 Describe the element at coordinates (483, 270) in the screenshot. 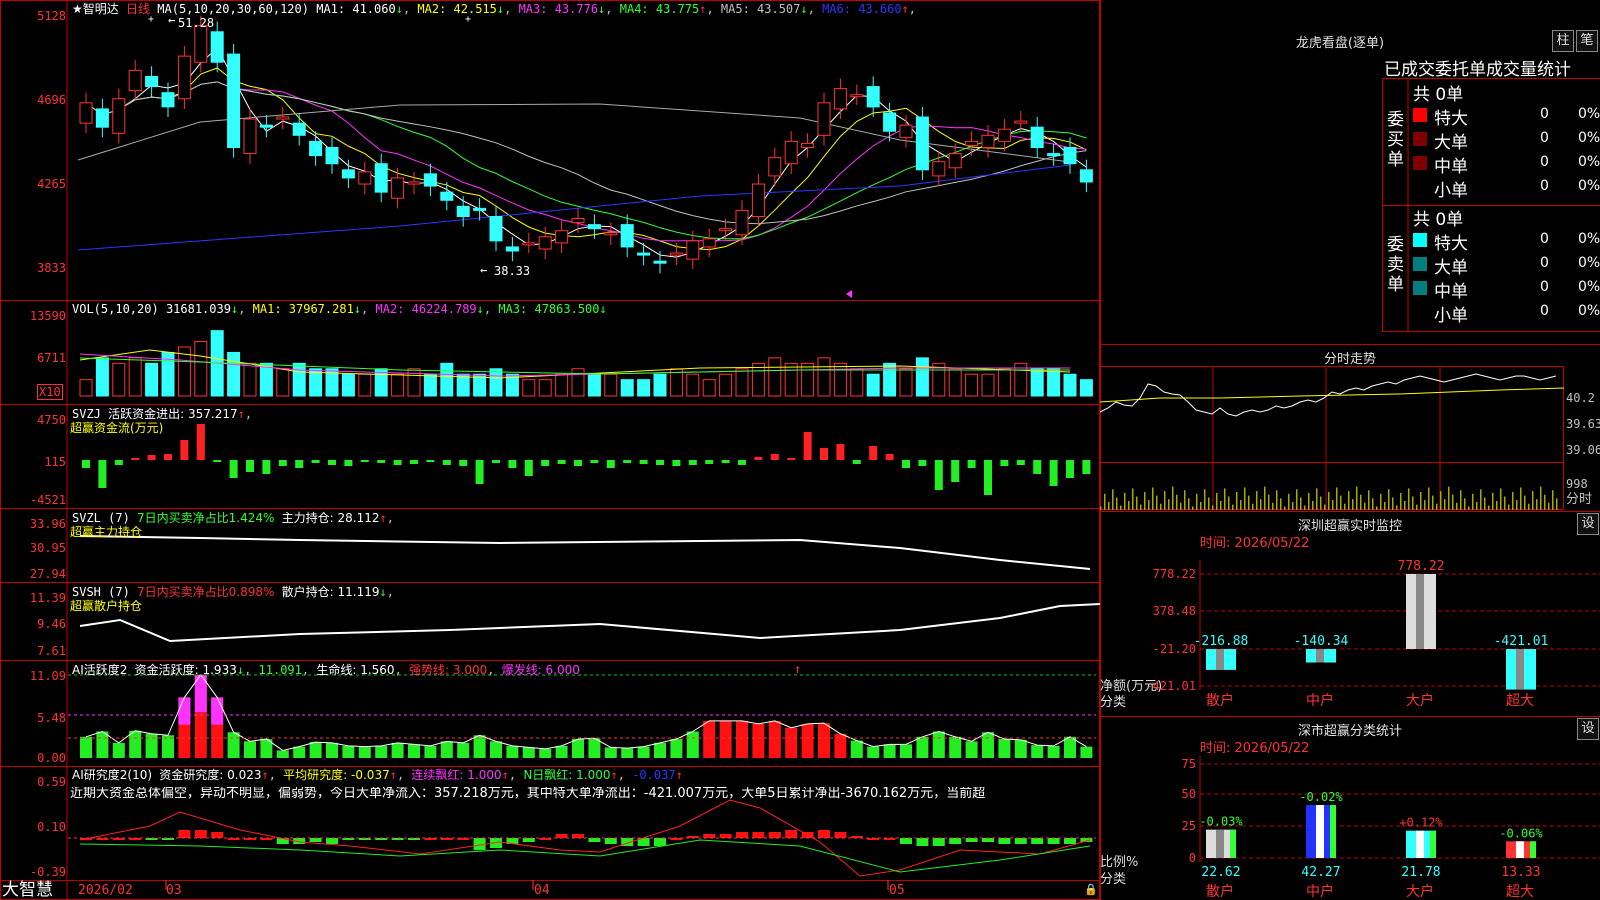

I see `low-price-label: ←` at that location.